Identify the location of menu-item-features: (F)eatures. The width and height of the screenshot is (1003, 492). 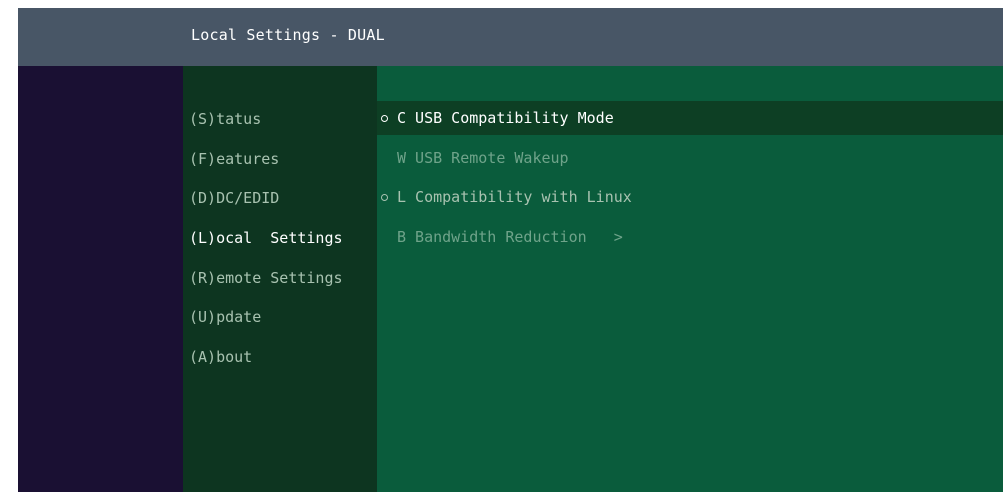
(234, 159).